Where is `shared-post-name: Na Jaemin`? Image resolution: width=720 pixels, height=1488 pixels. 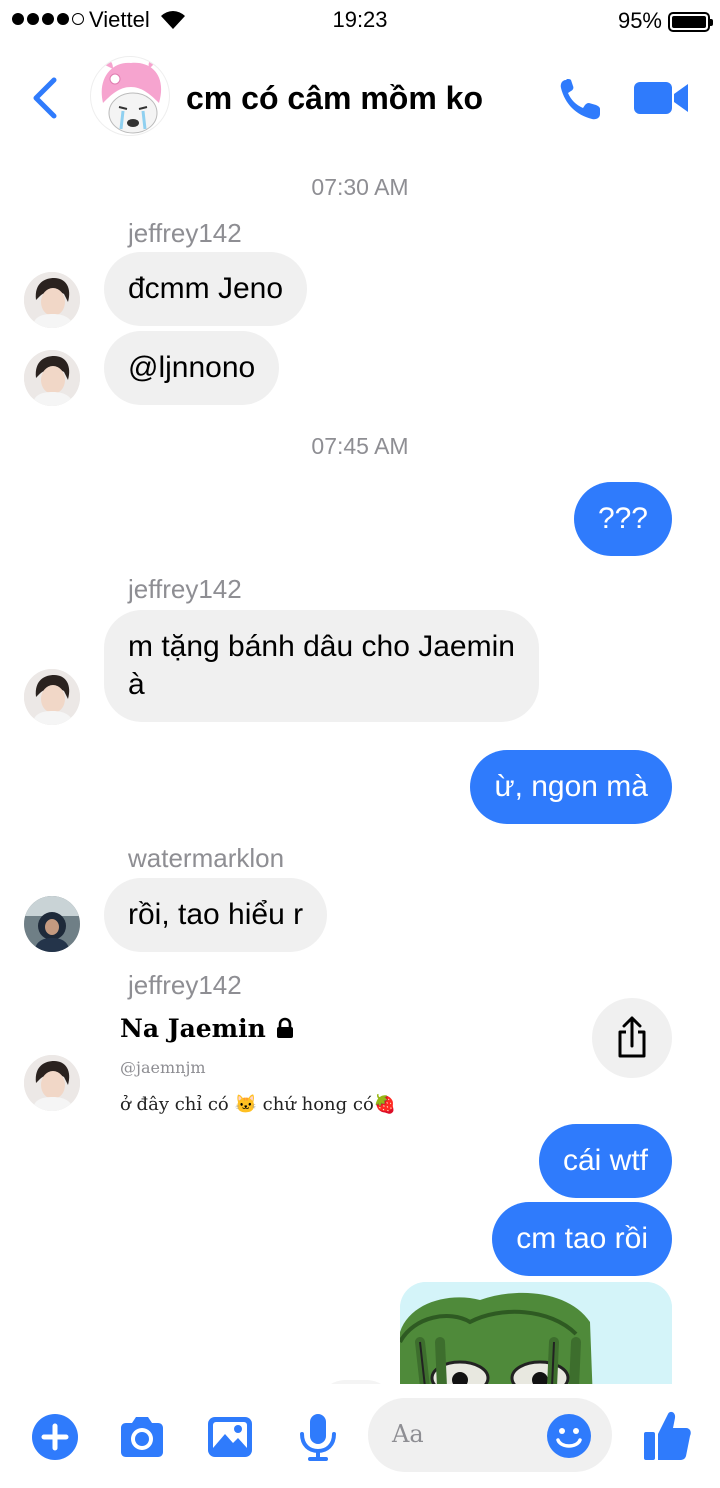
shared-post-name: Na Jaemin is located at coordinates (193, 1028).